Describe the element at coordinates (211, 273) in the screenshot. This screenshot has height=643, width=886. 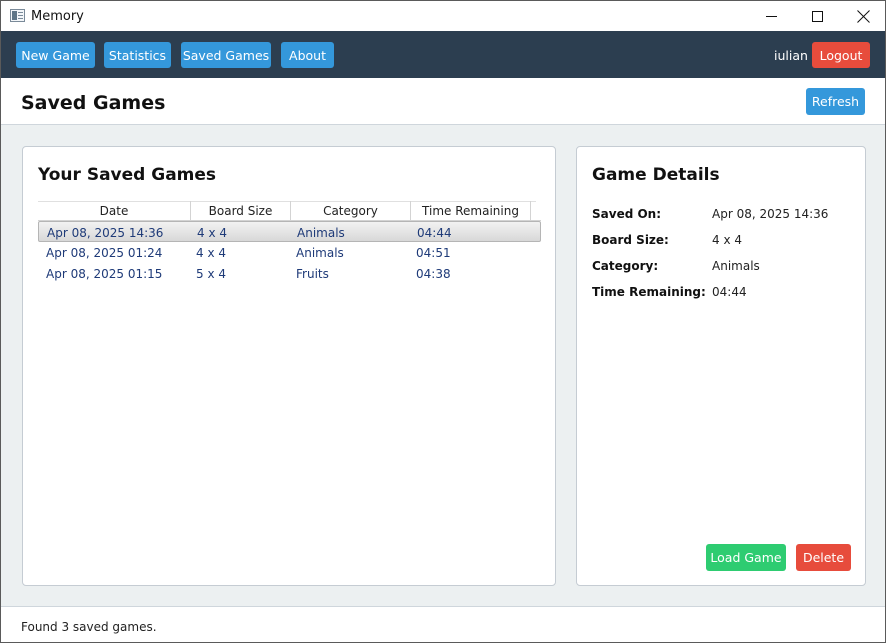
I see `cell-board-size: 5 x 4` at that location.